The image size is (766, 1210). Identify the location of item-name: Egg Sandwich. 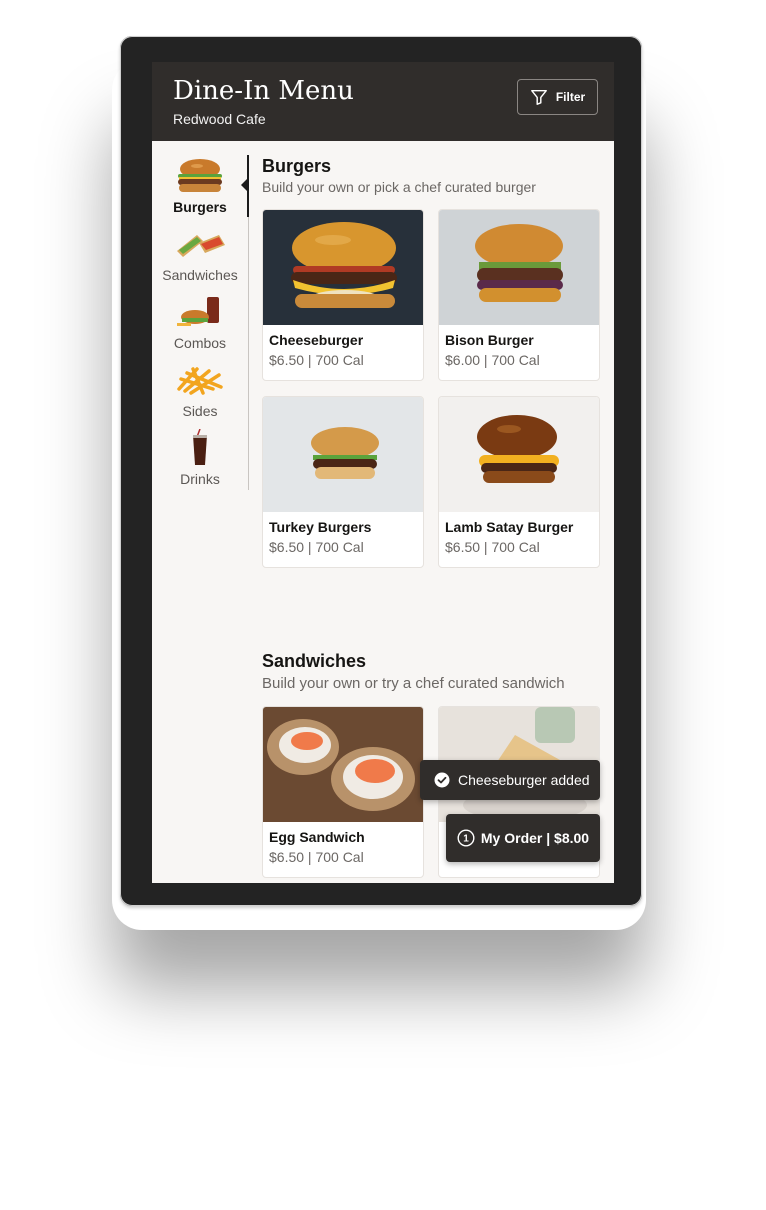
(317, 837).